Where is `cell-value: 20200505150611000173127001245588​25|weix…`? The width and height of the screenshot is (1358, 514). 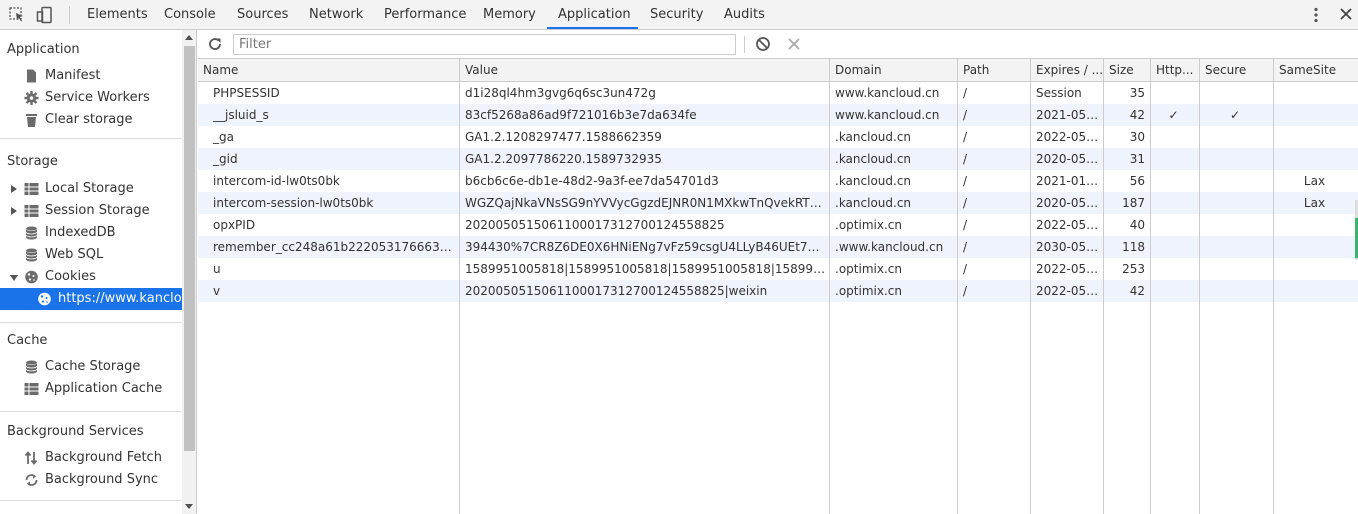
cell-value: 20200505150611000173127001245588​25|weix… is located at coordinates (616, 291).